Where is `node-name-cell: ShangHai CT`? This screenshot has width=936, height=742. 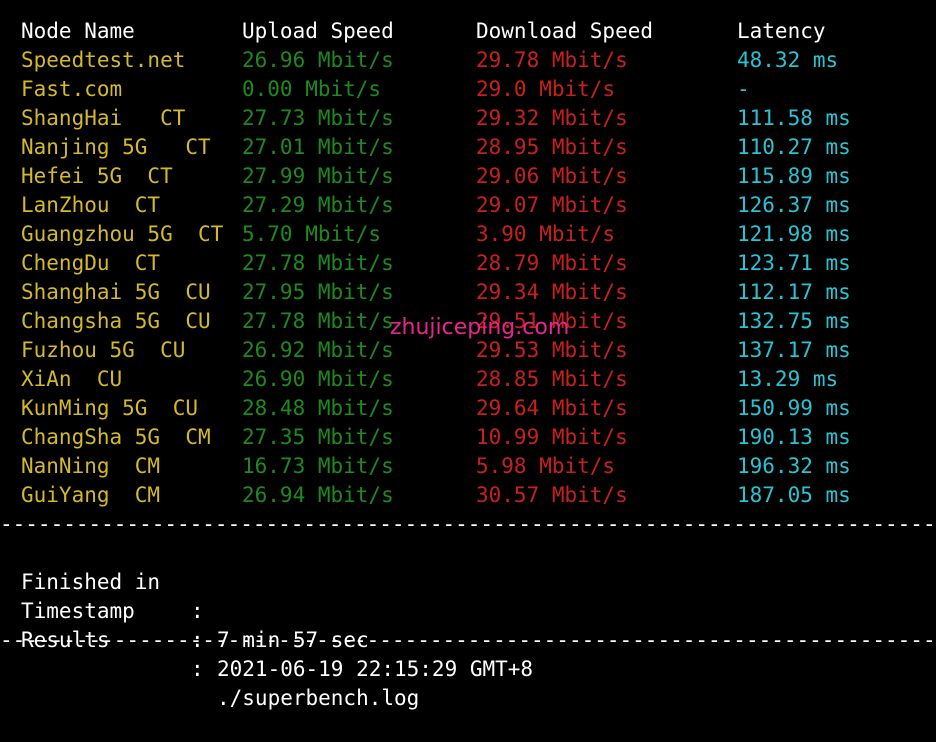
node-name-cell: ShangHai CT is located at coordinates (103, 118).